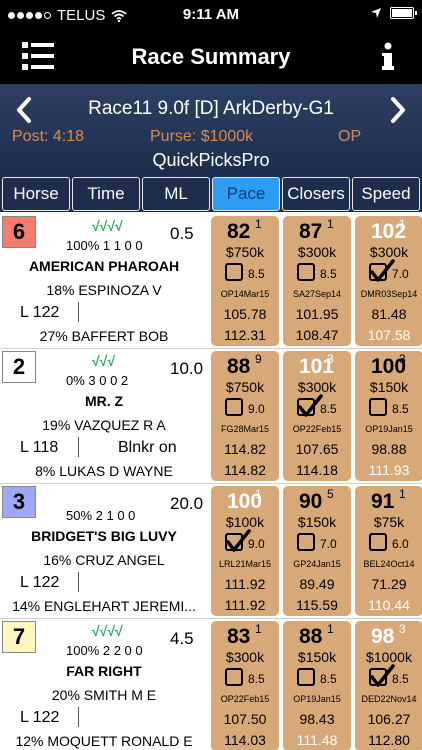 The height and width of the screenshot is (750, 422). Describe the element at coordinates (400, 544) in the screenshot. I see `distance: 6.0` at that location.